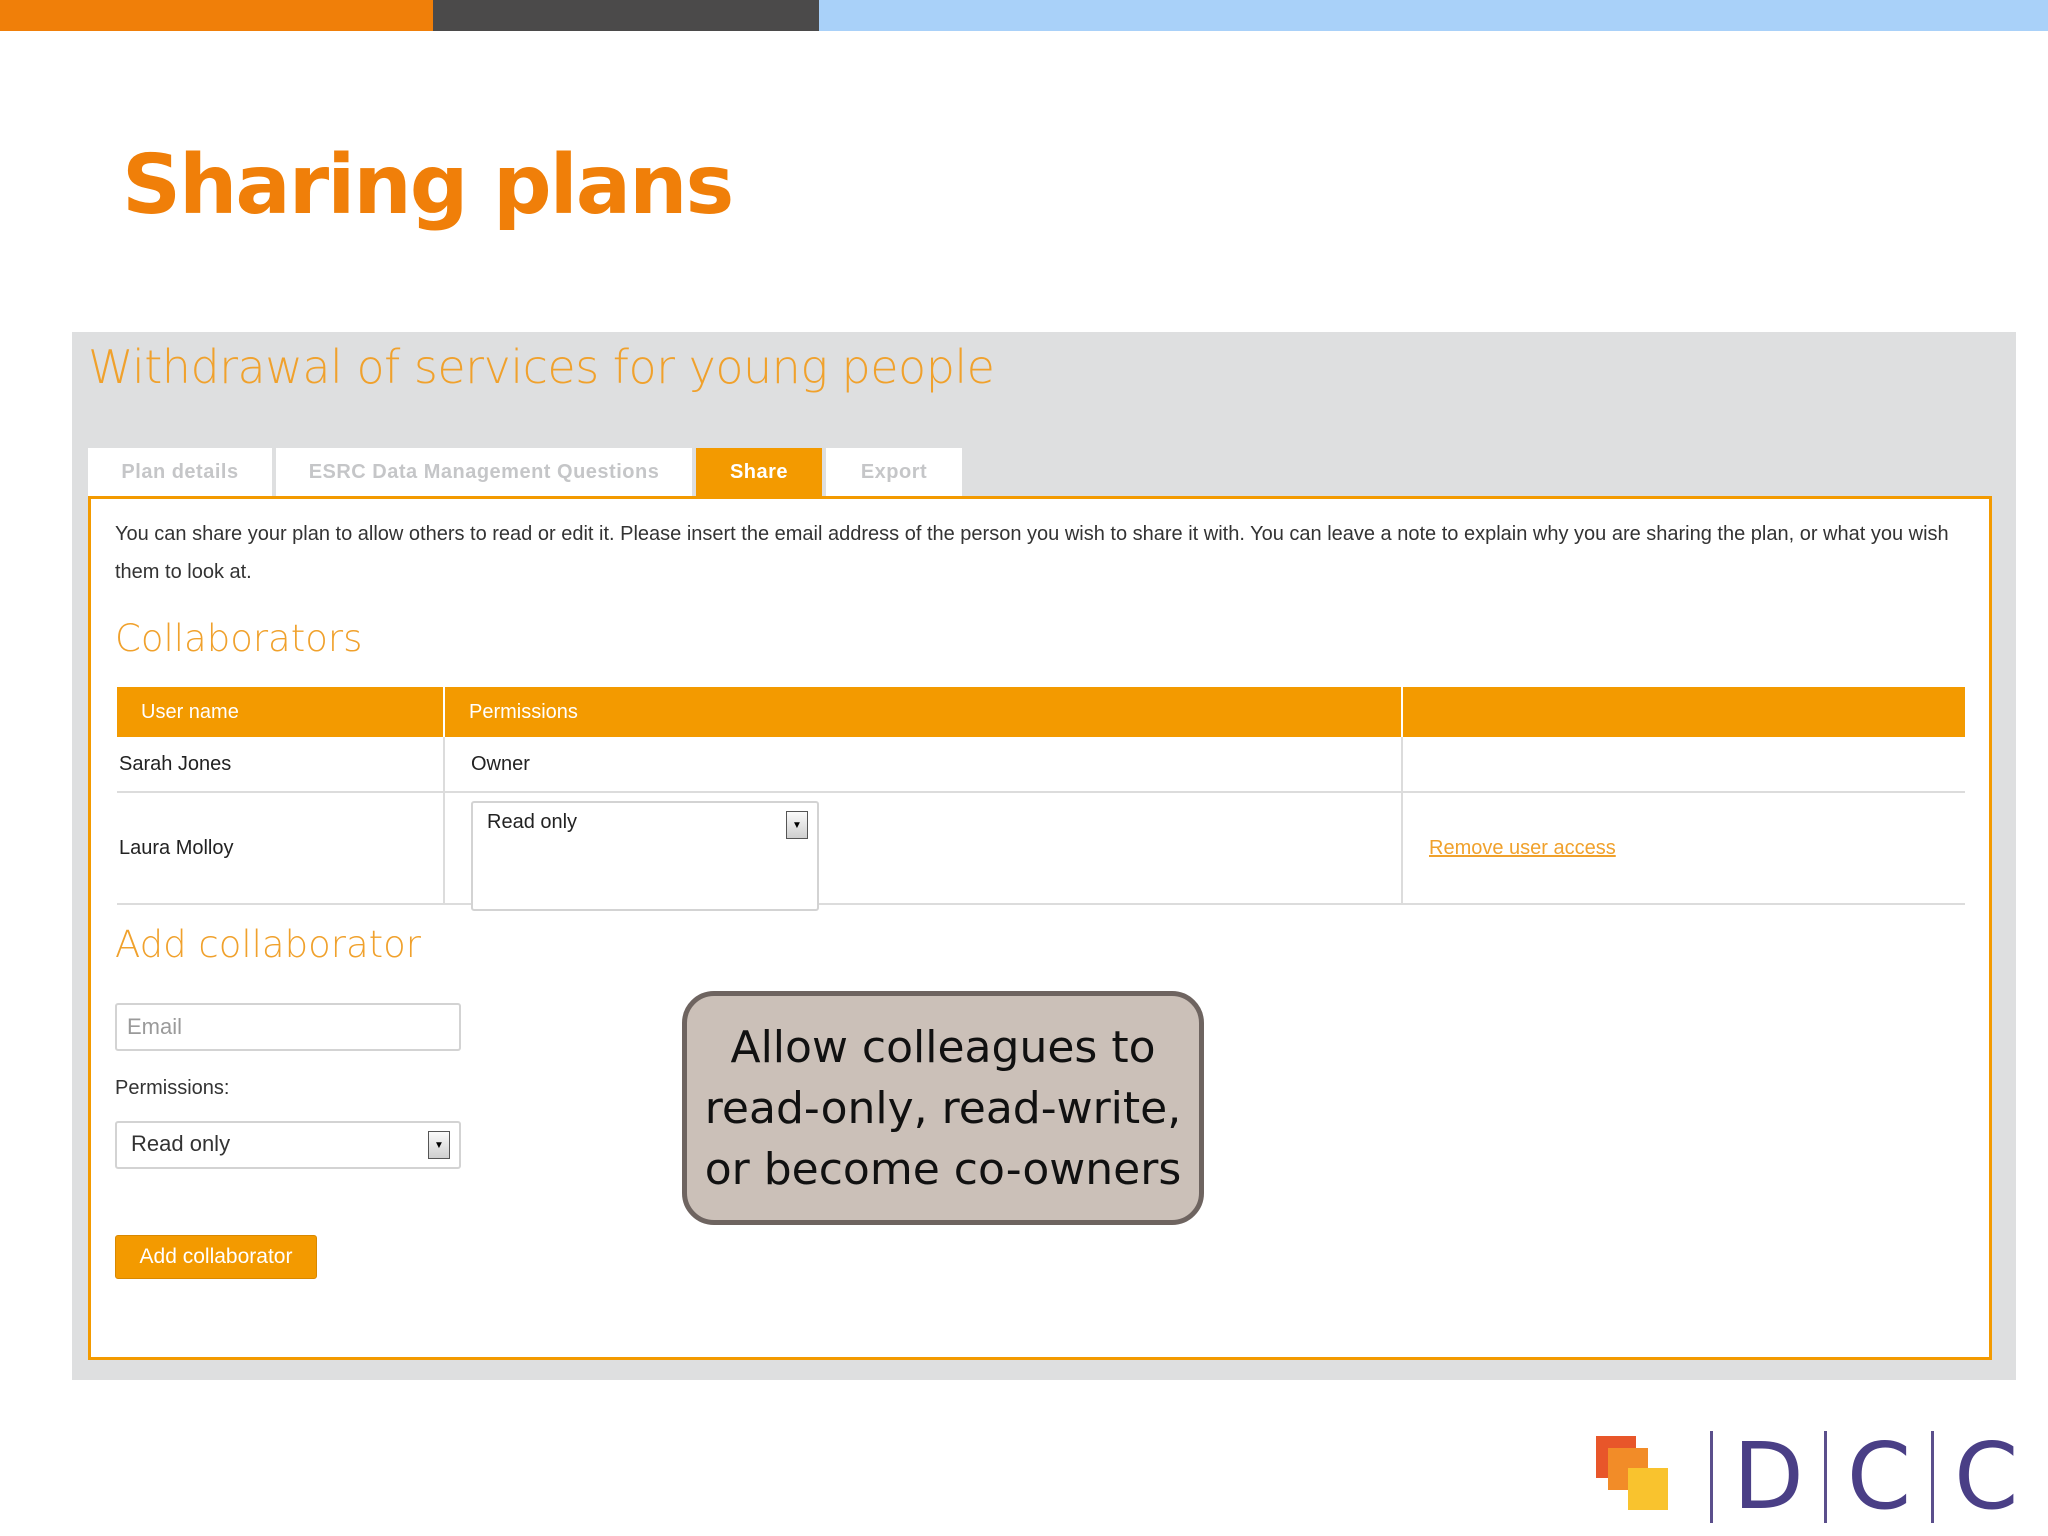 The height and width of the screenshot is (1536, 2048). What do you see at coordinates (180, 472) in the screenshot?
I see `tab-plan-details: Plan details` at bounding box center [180, 472].